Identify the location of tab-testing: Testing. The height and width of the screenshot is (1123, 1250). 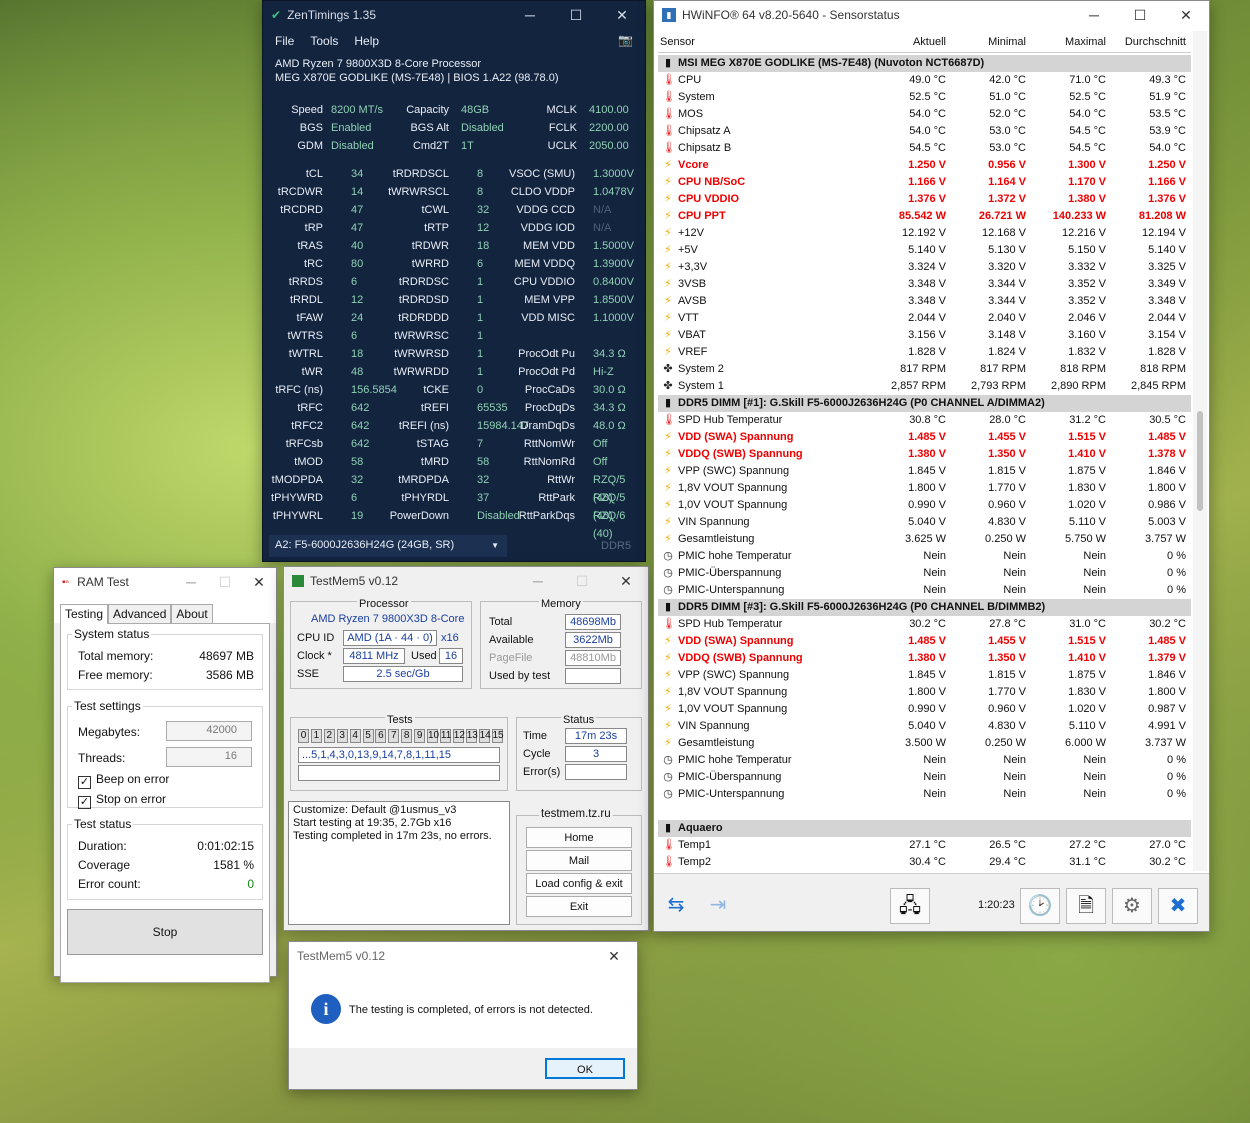
(84, 614).